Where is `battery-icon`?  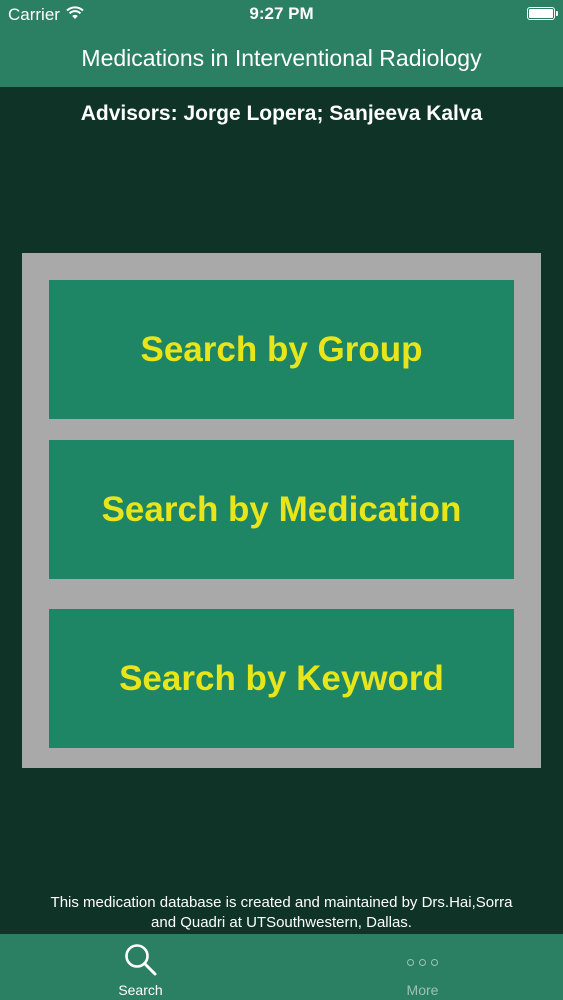 battery-icon is located at coordinates (542, 13).